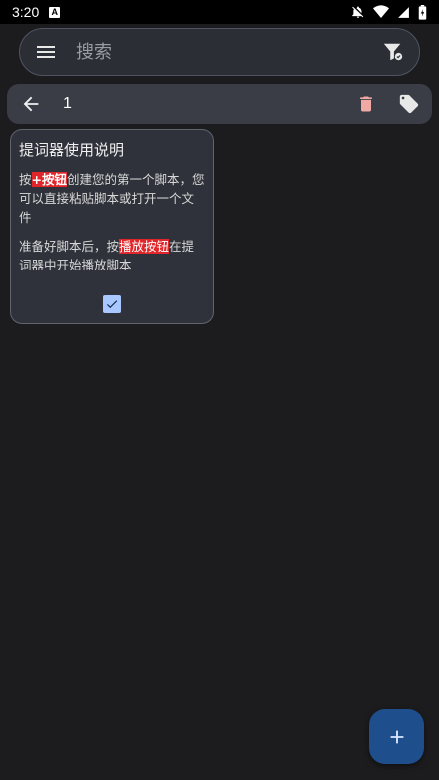 The width and height of the screenshot is (439, 780). I want to click on note-title: 提词器使用说明, so click(72, 150).